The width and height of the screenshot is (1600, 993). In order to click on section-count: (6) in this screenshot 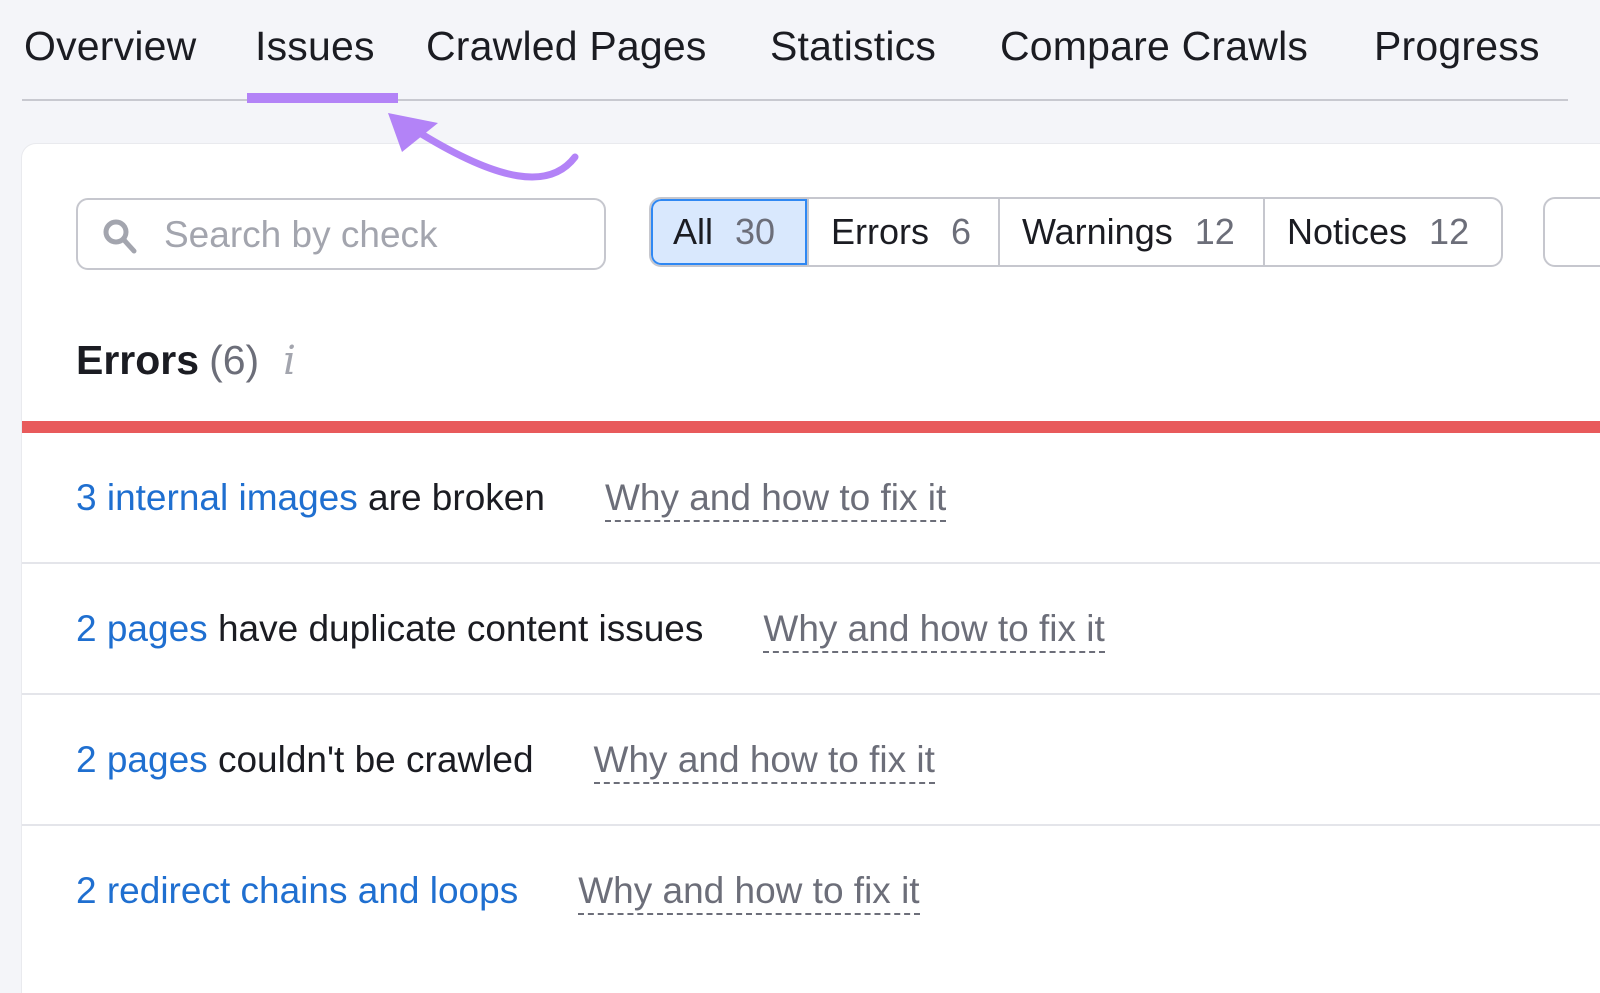, I will do `click(234, 360)`.